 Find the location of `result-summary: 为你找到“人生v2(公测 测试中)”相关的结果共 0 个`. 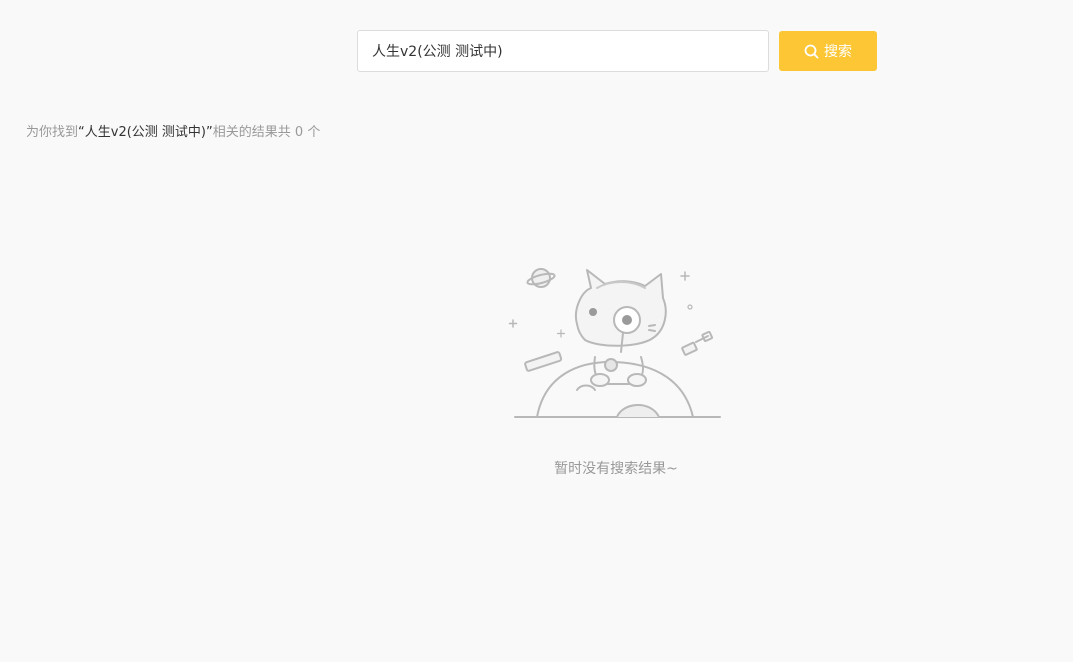

result-summary: 为你找到“人生v2(公测 测试中)”相关的结果共 0 个 is located at coordinates (173, 130).